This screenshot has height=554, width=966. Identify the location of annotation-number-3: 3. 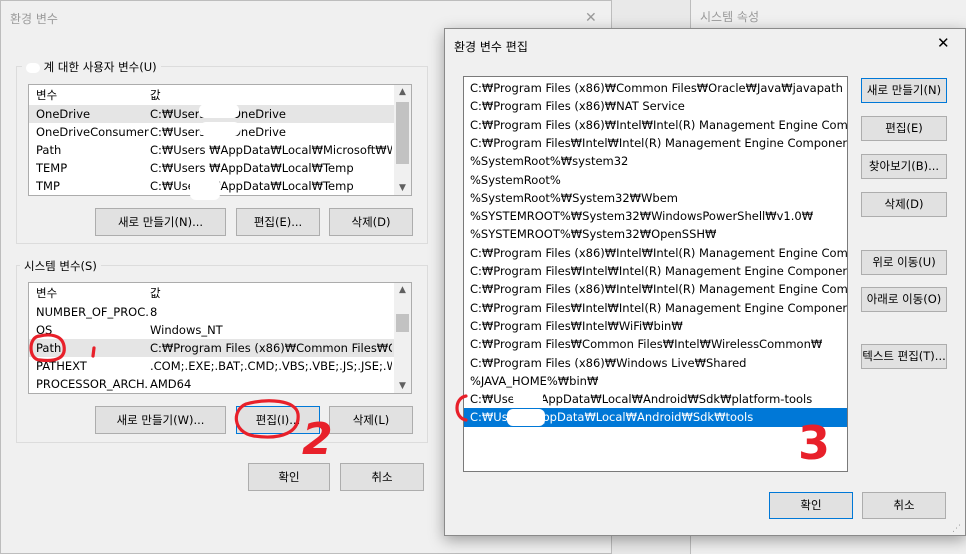
(814, 443).